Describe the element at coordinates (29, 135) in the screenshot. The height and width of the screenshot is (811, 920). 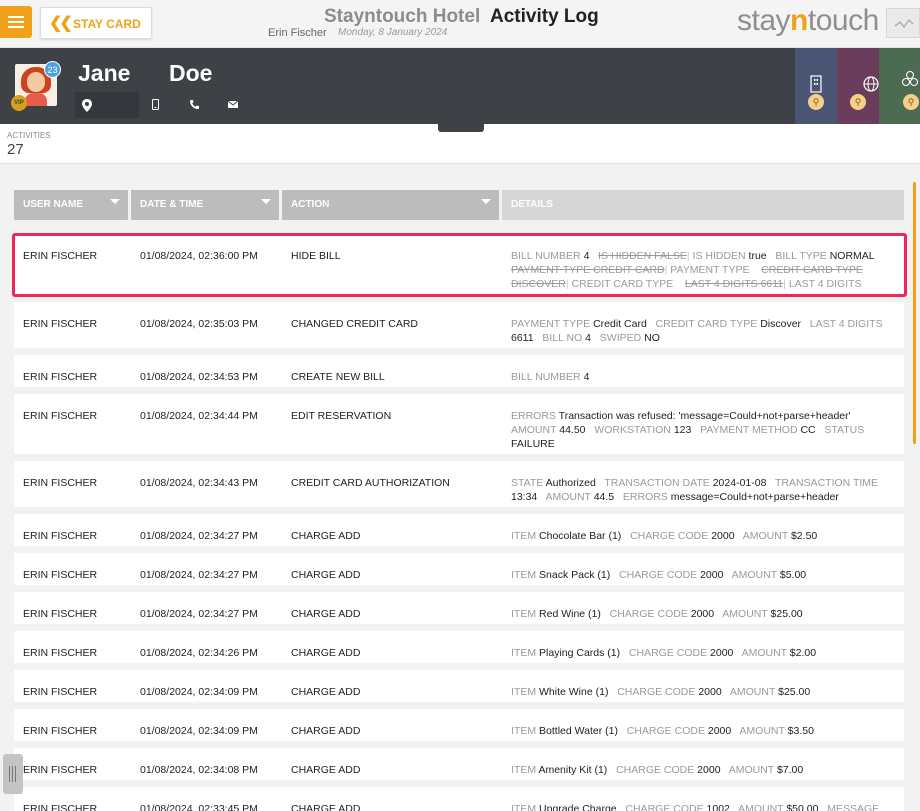
I see `activities-label: ACTIVITIES` at that location.